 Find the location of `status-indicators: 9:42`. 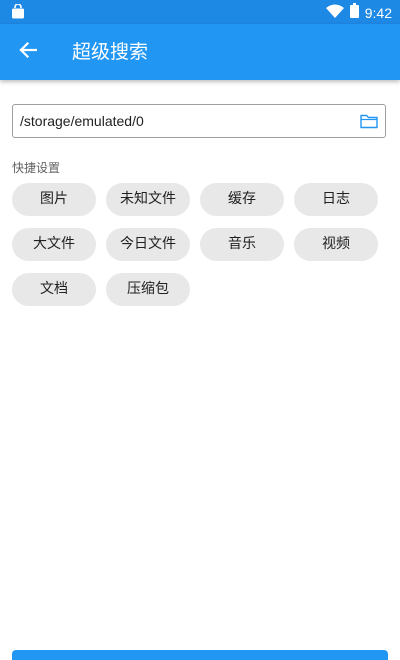

status-indicators: 9:42 is located at coordinates (358, 12).